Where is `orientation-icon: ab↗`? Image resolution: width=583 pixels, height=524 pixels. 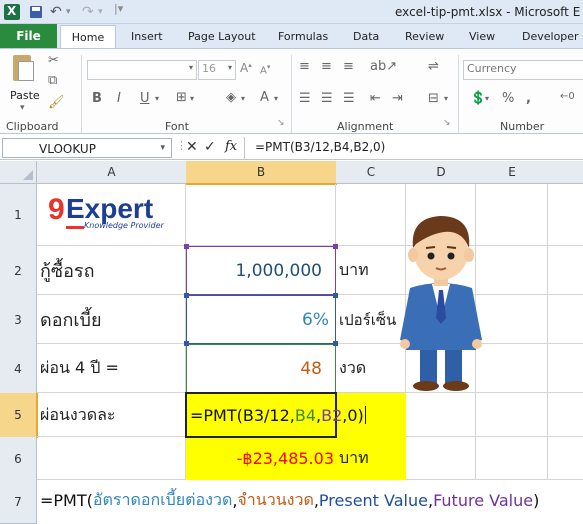
orientation-icon: ab↗ is located at coordinates (383, 66).